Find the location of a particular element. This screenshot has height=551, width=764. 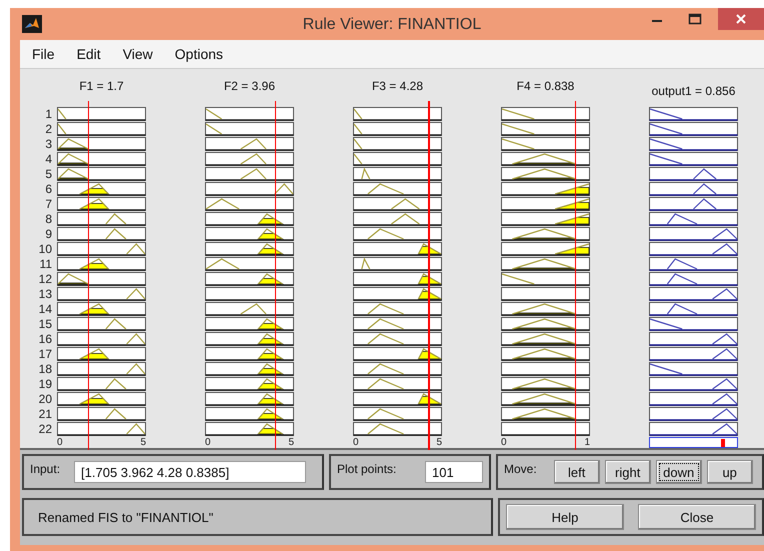

move-button: left is located at coordinates (577, 472).